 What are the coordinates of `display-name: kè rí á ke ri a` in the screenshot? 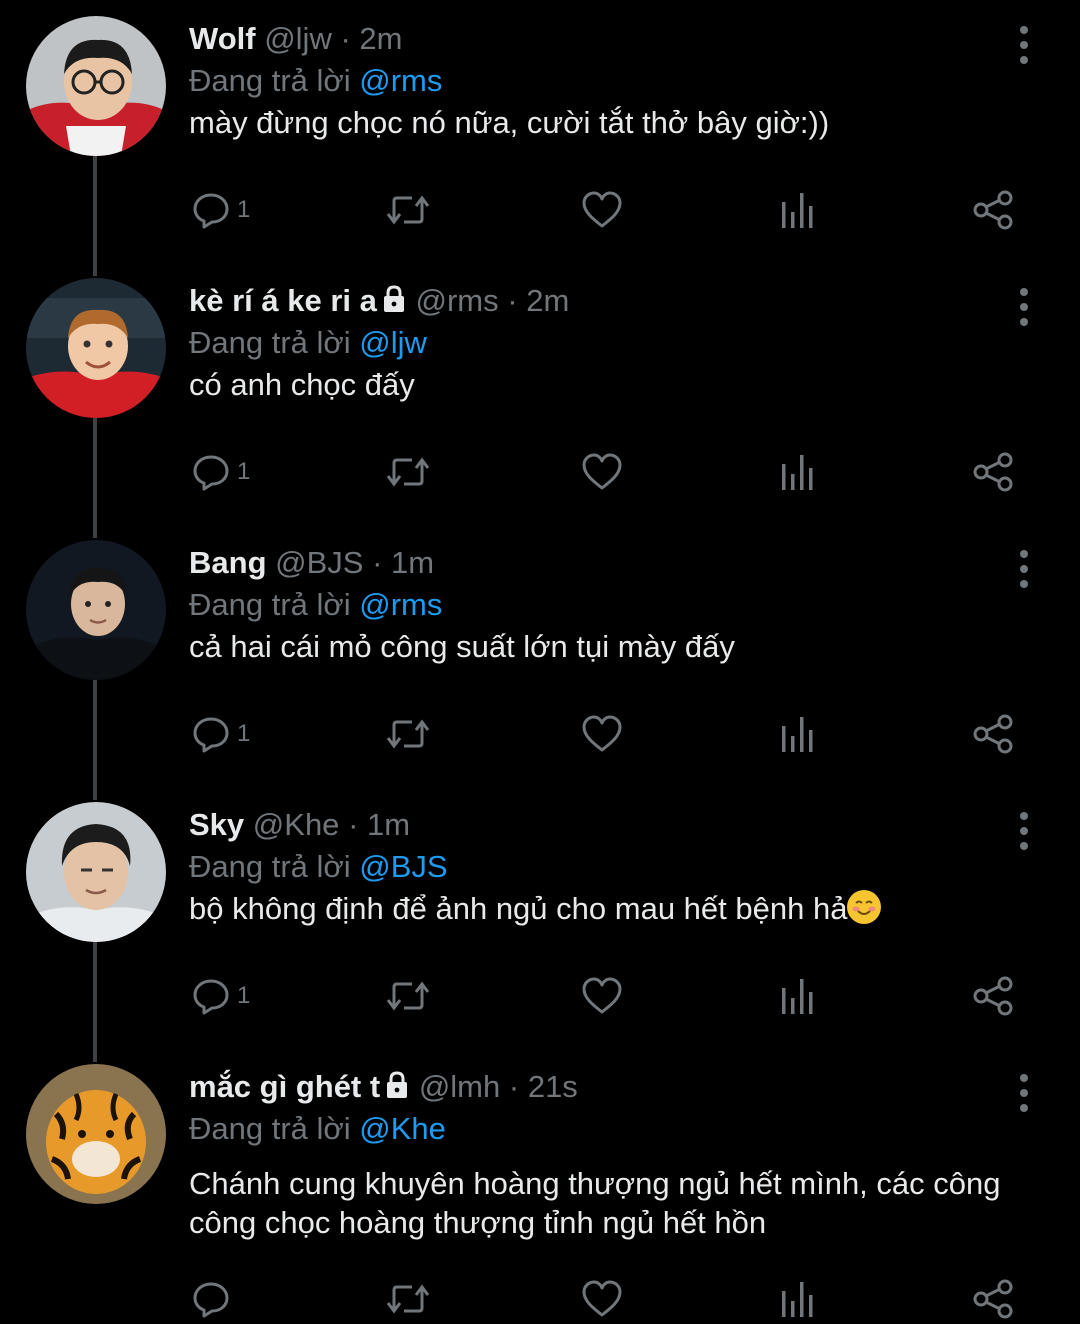 It's located at (283, 300).